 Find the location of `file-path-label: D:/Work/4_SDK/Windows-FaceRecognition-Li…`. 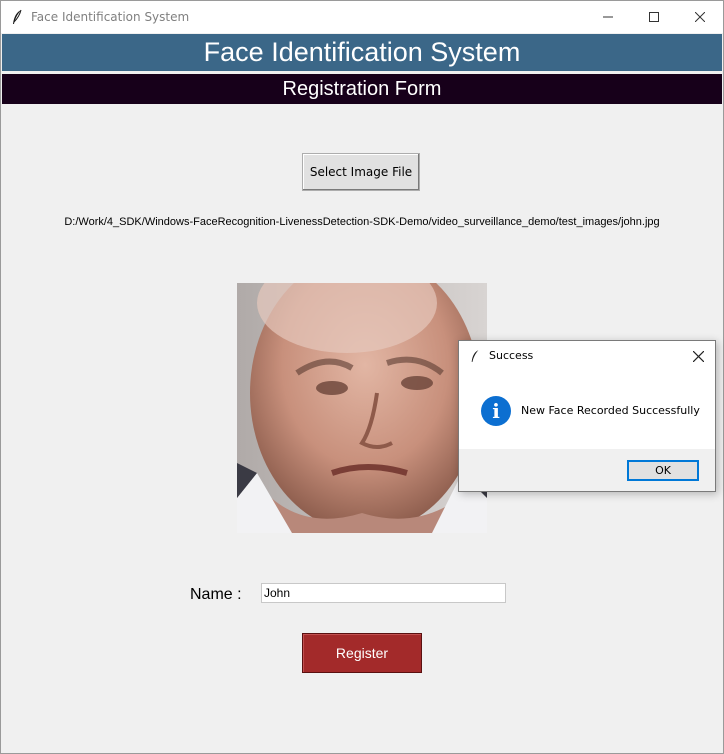

file-path-label: D:/Work/4_SDK/Windows-FaceRecognition-Li… is located at coordinates (362, 222).